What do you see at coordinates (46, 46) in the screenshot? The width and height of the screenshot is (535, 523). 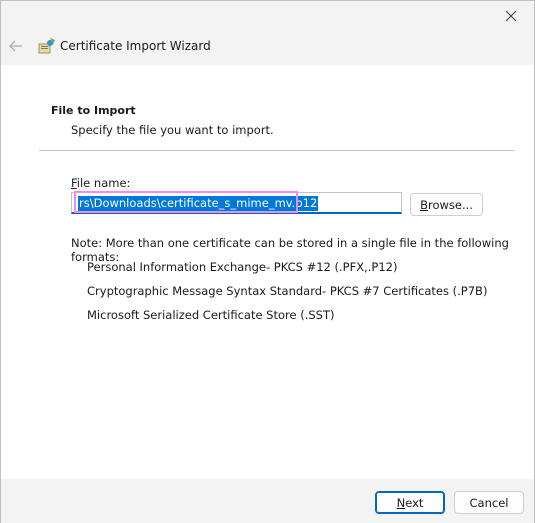 I see `certificate-wizard-icon` at bounding box center [46, 46].